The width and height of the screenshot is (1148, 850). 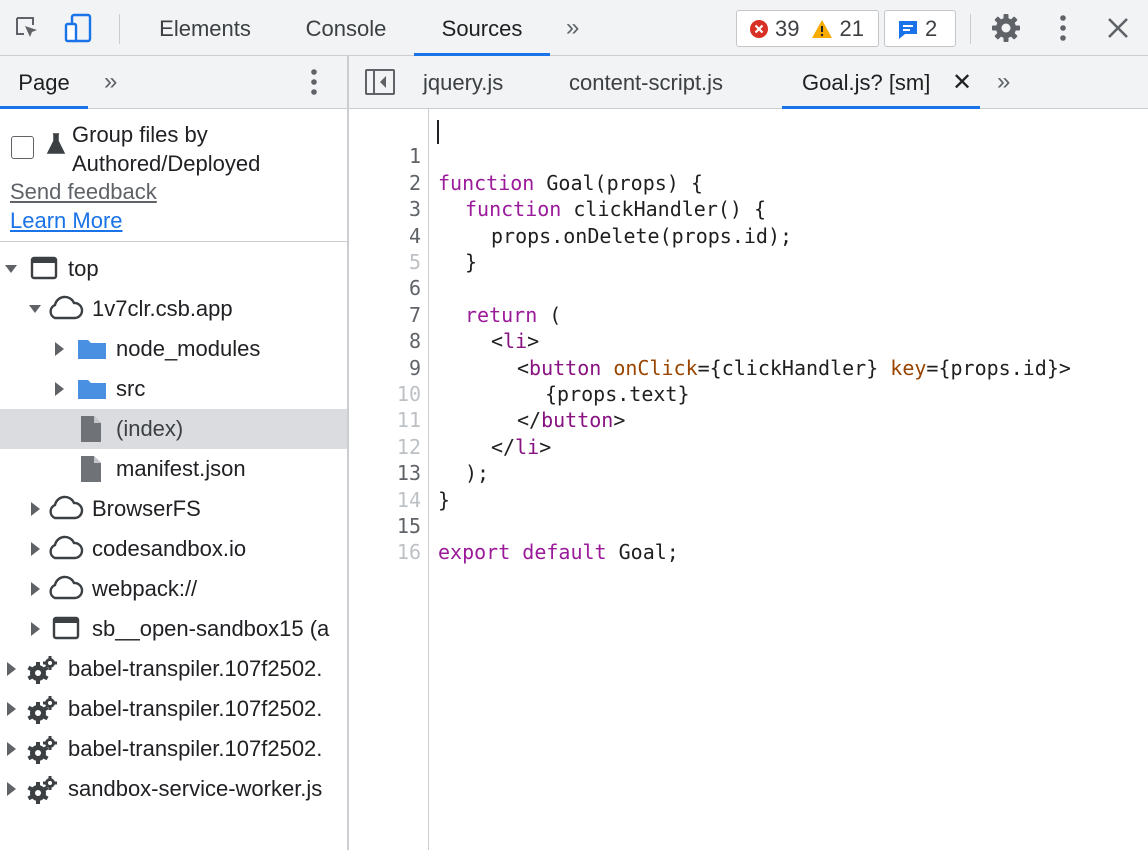 I want to click on close-devtools-icon, so click(x=1118, y=28).